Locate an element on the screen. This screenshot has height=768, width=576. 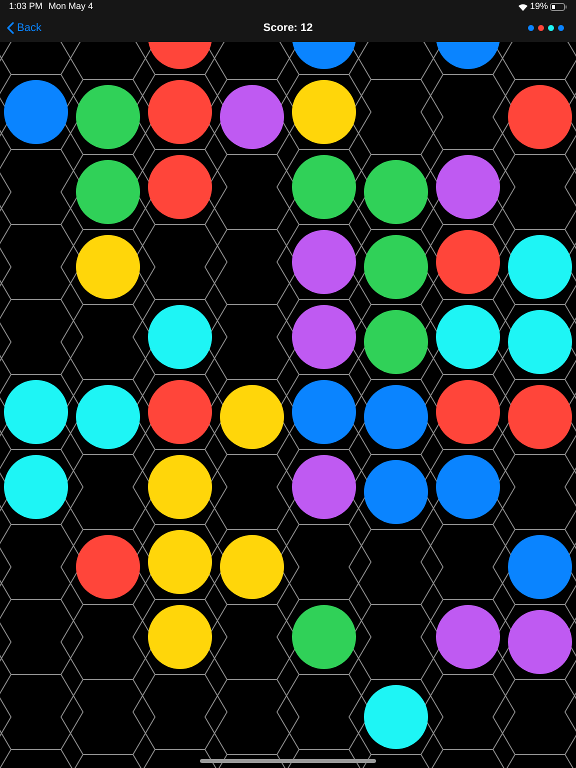
back-button: Back is located at coordinates (24, 28).